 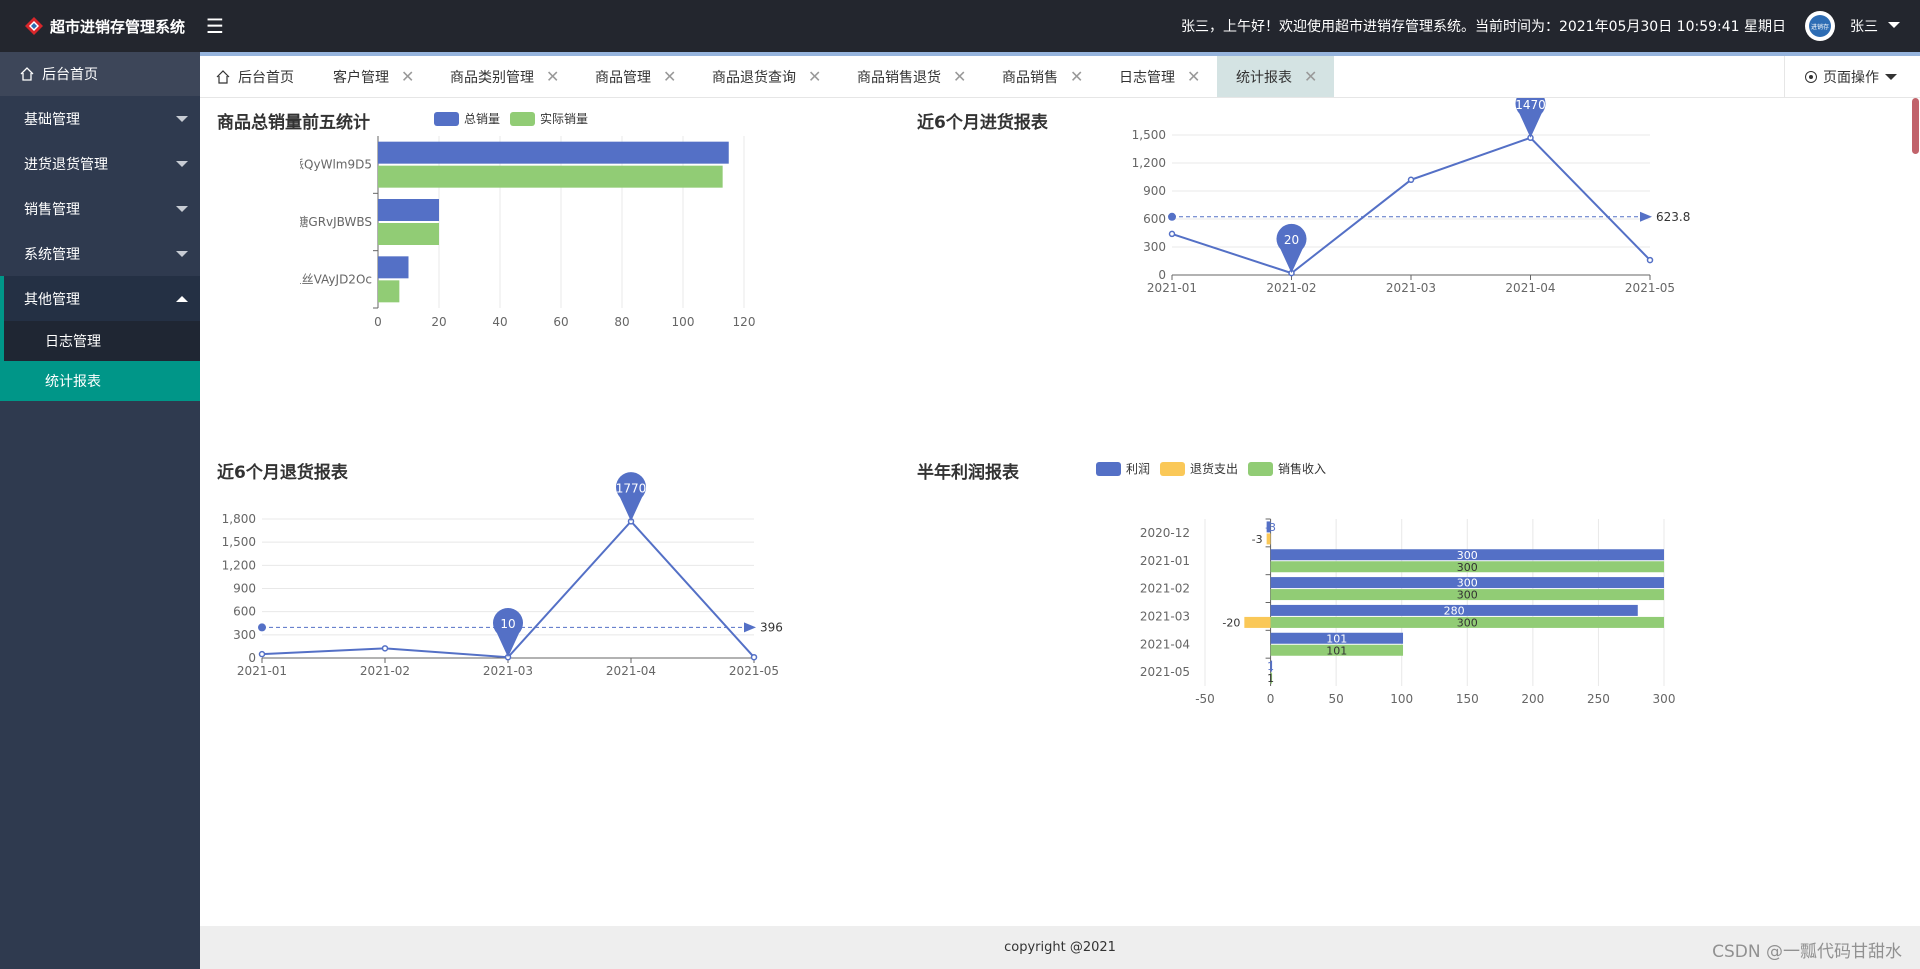 What do you see at coordinates (1162, 275) in the screenshot?
I see `y-tick-label: 0` at bounding box center [1162, 275].